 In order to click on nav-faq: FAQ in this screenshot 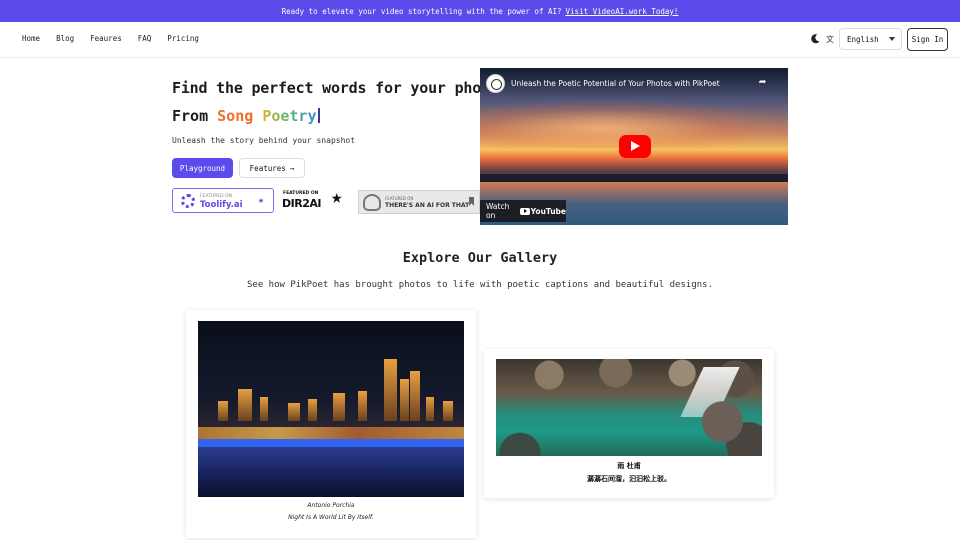, I will do `click(145, 38)`.